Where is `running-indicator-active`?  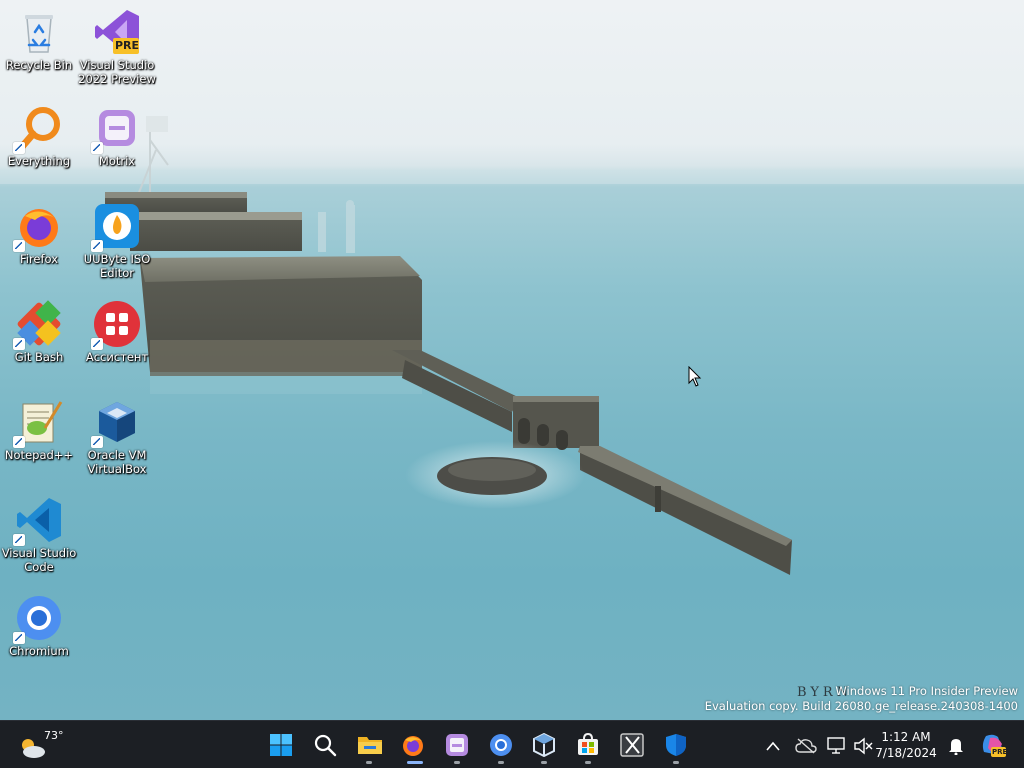 running-indicator-active is located at coordinates (415, 762).